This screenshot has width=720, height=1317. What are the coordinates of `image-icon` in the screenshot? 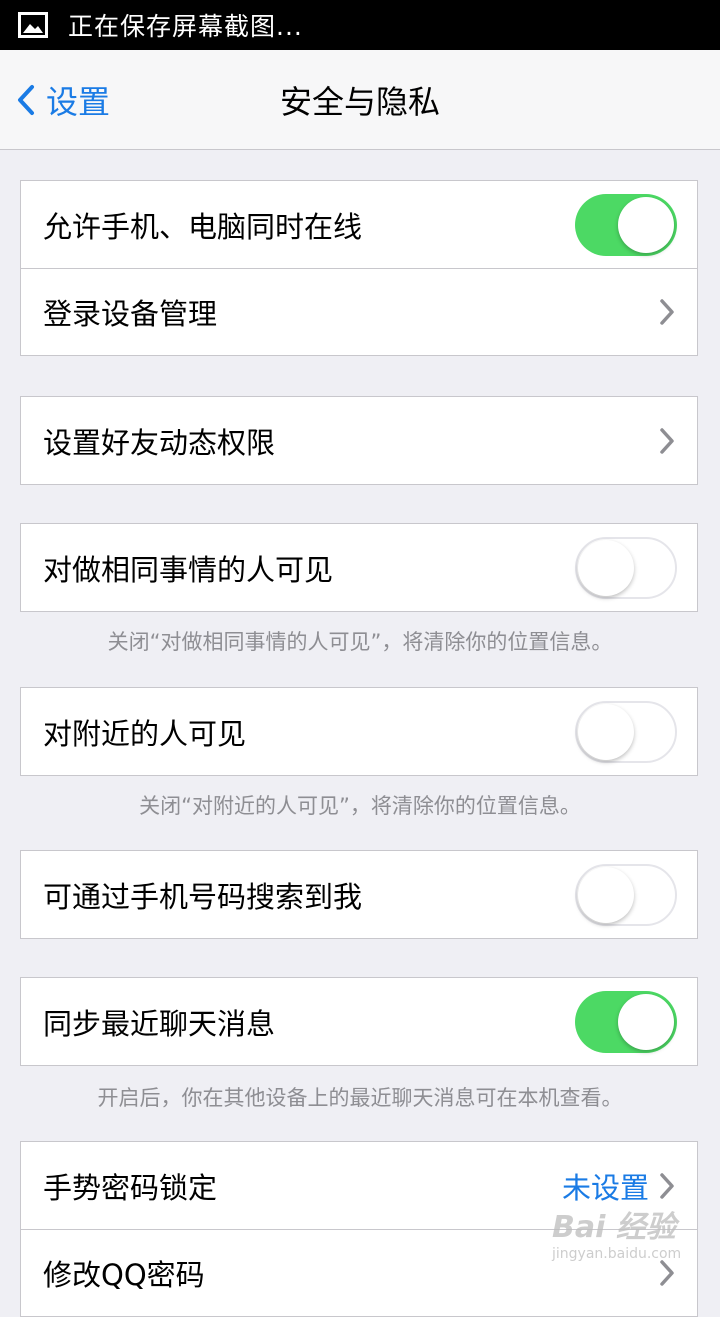 It's located at (33, 25).